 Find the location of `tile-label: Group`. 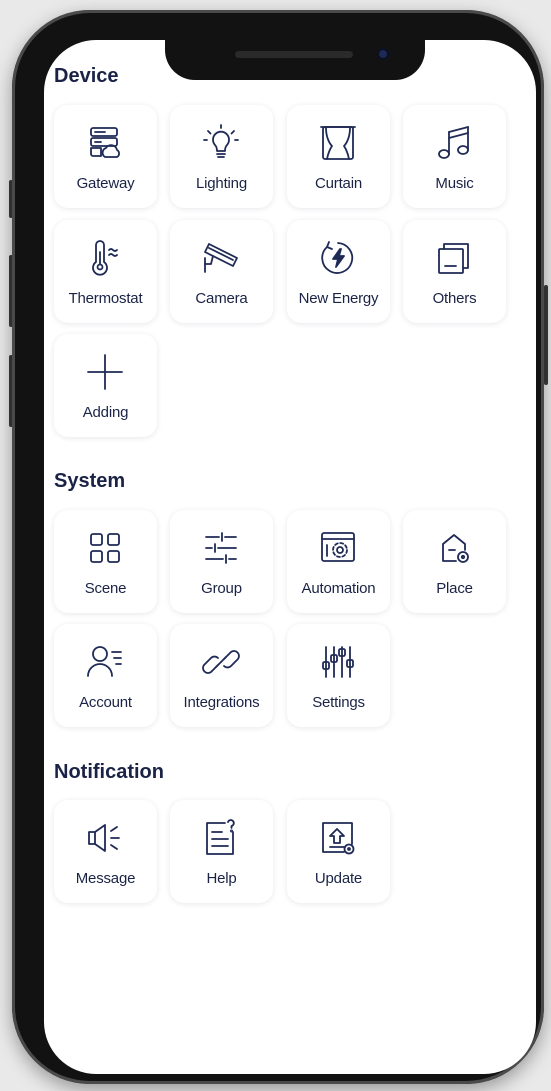

tile-label: Group is located at coordinates (221, 588).